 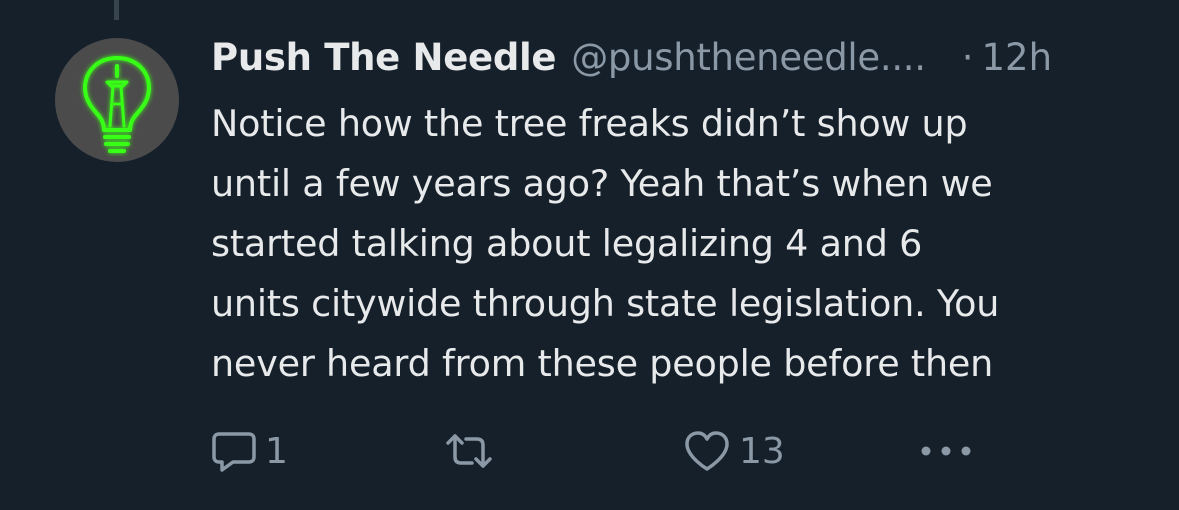 What do you see at coordinates (234, 452) in the screenshot?
I see `reply-icon` at bounding box center [234, 452].